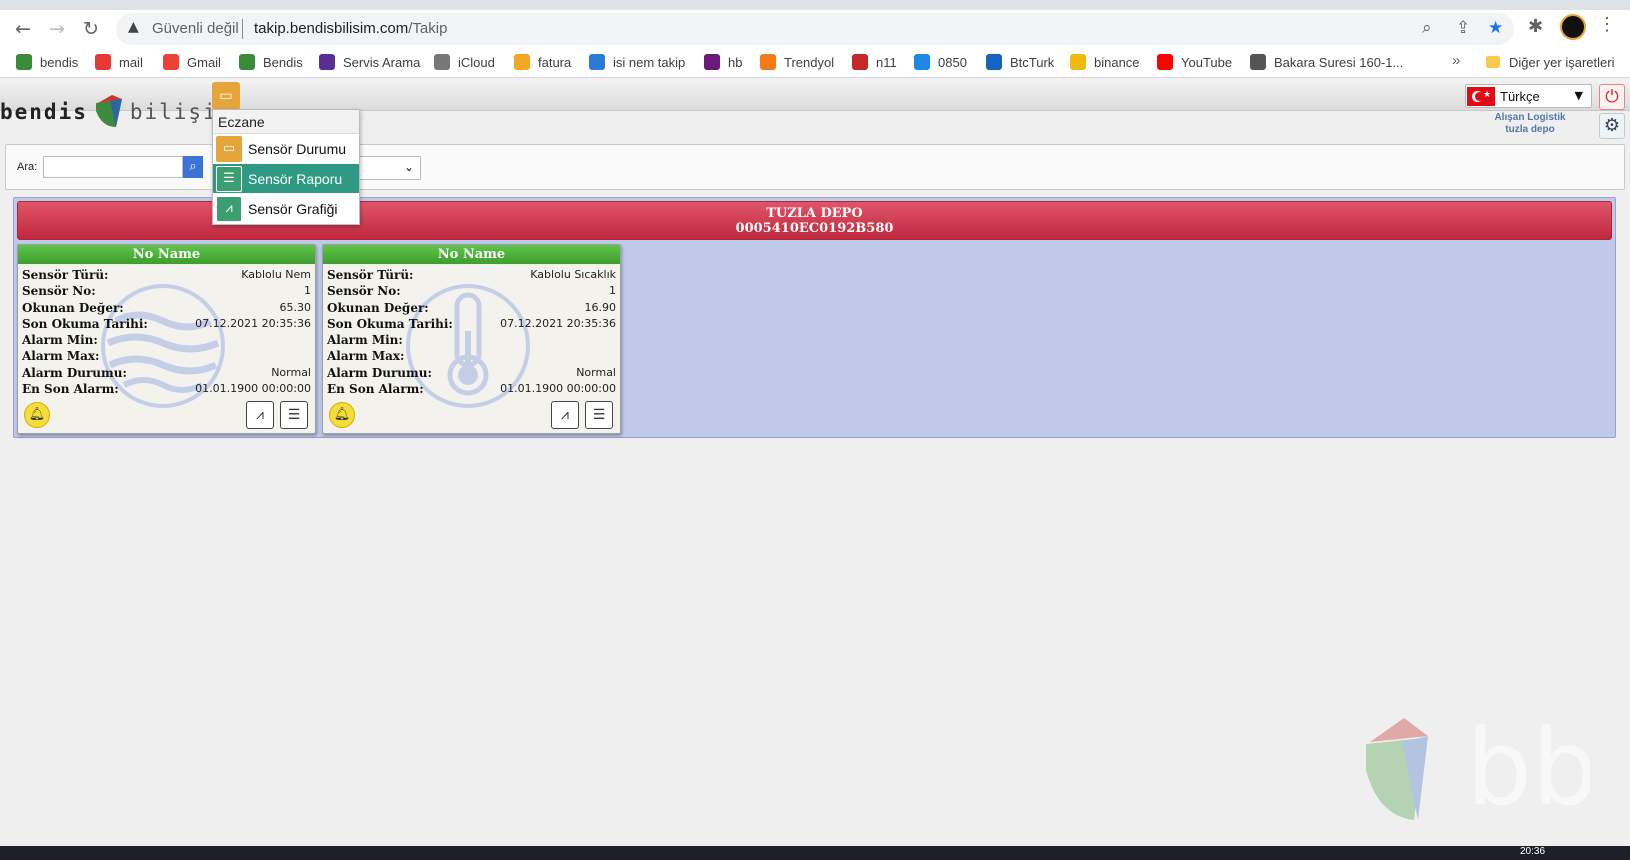  What do you see at coordinates (1530, 124) in the screenshot?
I see `account-info: Alışan Logistik tuzla depo` at bounding box center [1530, 124].